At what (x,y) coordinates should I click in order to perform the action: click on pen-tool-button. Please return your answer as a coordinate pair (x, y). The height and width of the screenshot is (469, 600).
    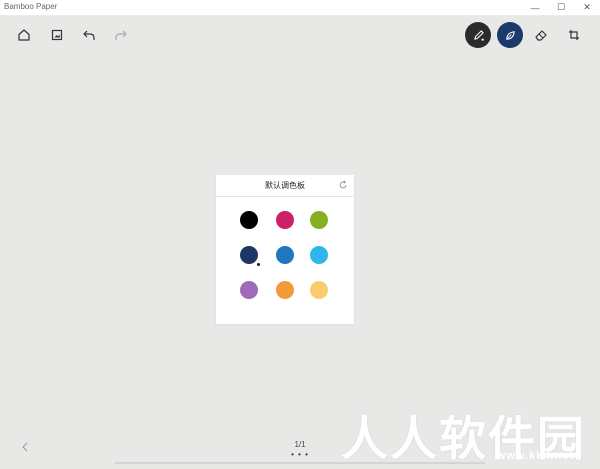
    Looking at the image, I should click on (478, 35).